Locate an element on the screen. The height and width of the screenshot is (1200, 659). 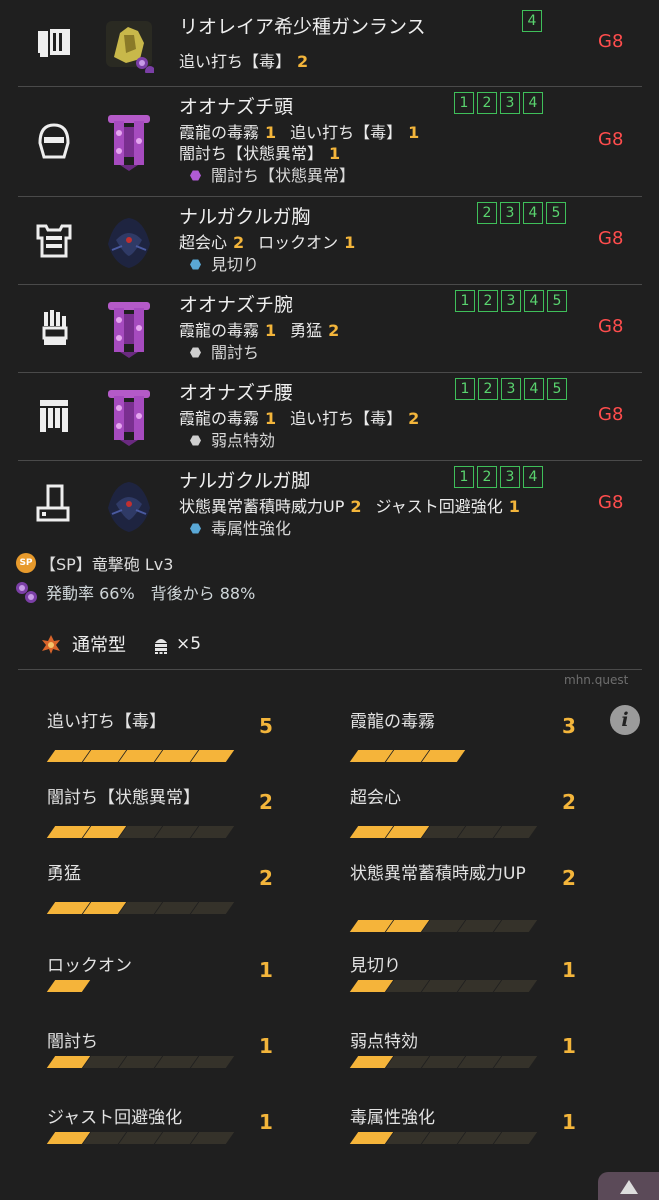
decoration-label: 闇討ち is located at coordinates (235, 352).